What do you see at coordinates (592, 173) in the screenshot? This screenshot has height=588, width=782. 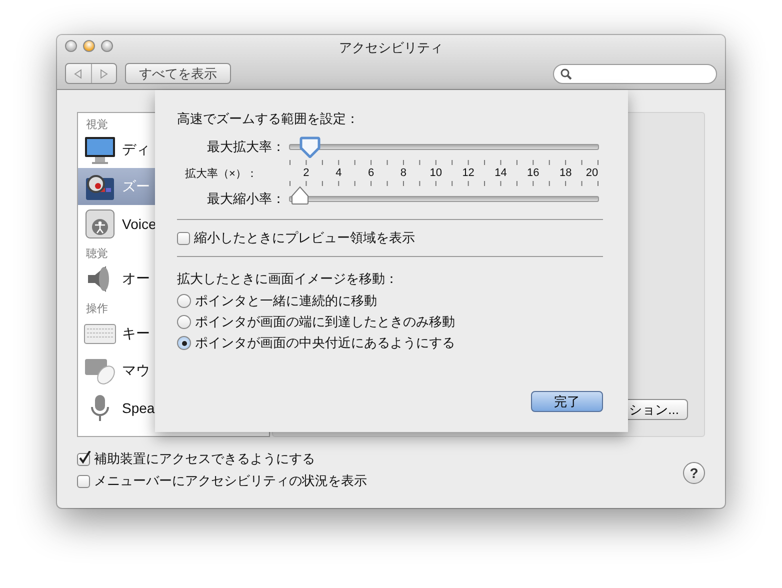 I see `scale-tick-label: 20` at bounding box center [592, 173].